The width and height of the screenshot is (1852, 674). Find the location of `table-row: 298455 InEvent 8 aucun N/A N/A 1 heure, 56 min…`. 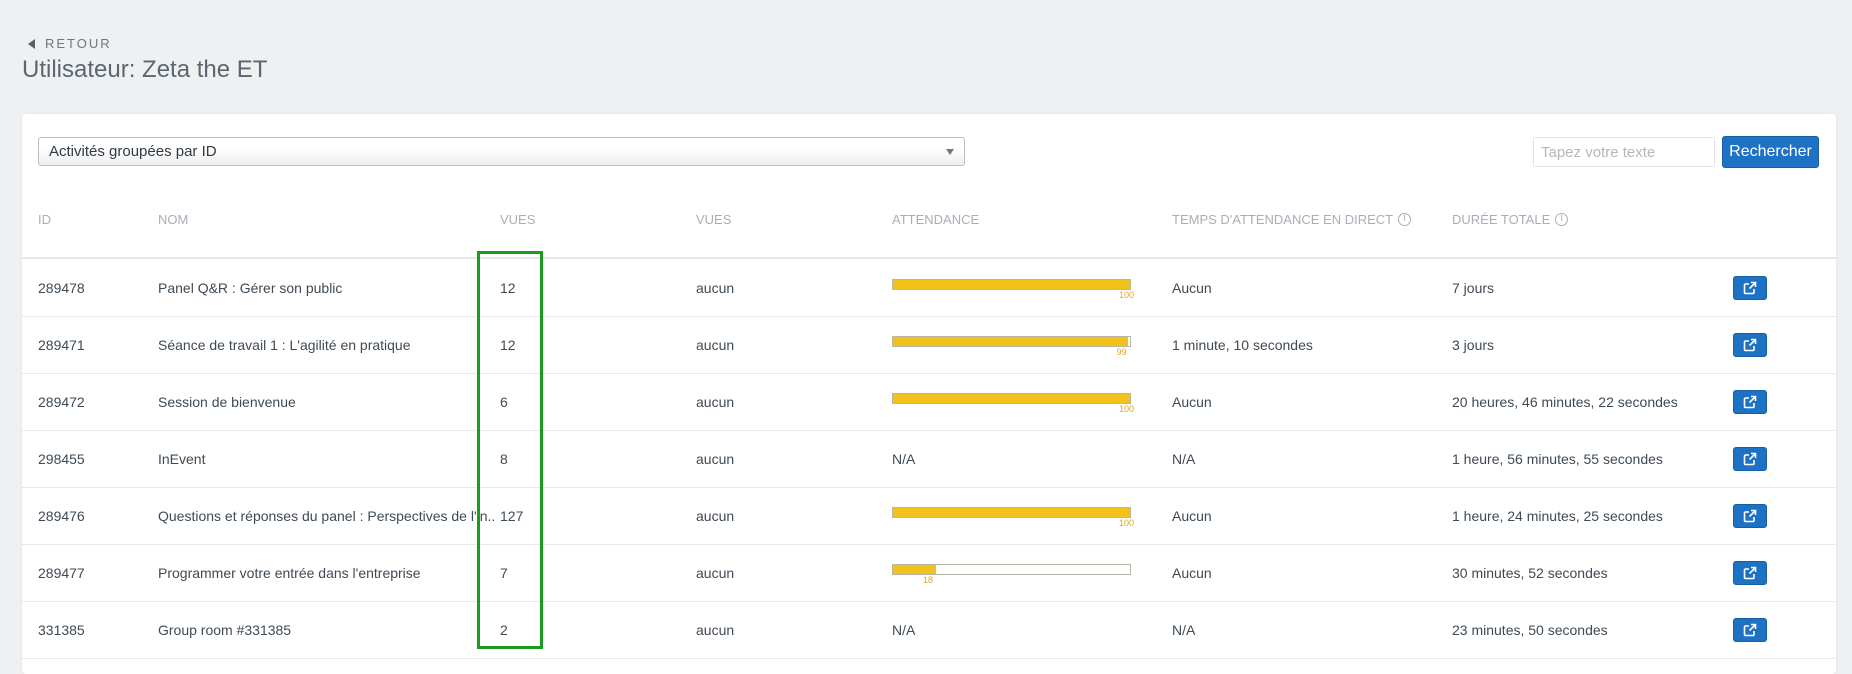

table-row: 298455 InEvent 8 aucun N/A N/A 1 heure, 56 min… is located at coordinates (929, 459).